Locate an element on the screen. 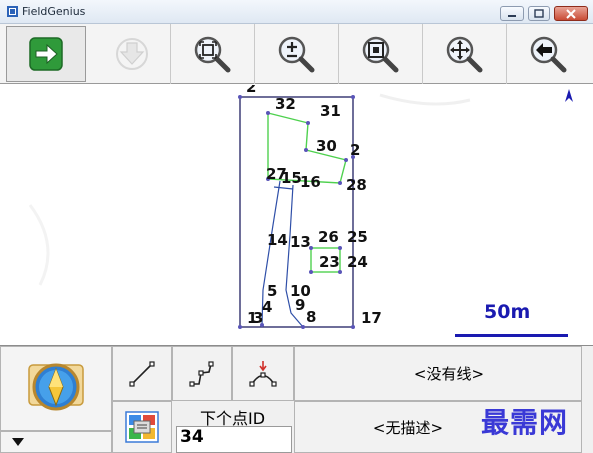  arc-tool-button is located at coordinates (263, 373).